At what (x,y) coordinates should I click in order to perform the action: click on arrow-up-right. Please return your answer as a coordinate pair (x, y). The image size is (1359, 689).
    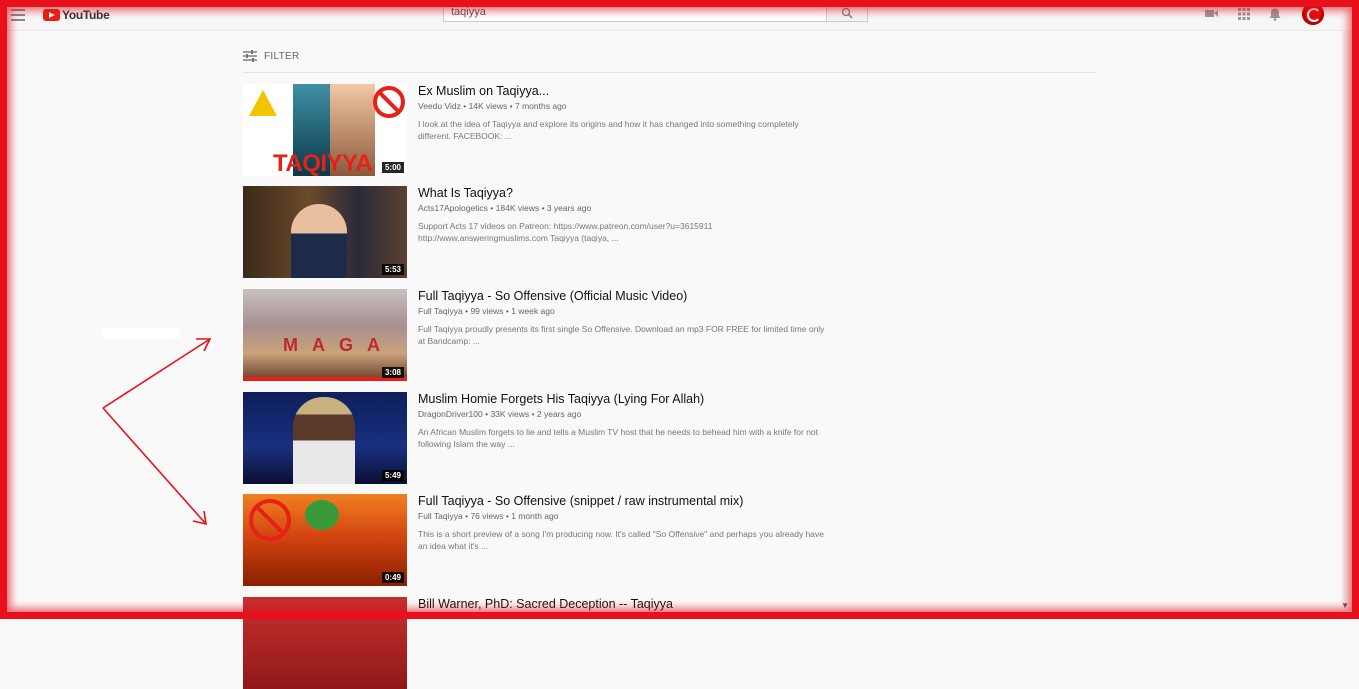
    Looking at the image, I should click on (156, 373).